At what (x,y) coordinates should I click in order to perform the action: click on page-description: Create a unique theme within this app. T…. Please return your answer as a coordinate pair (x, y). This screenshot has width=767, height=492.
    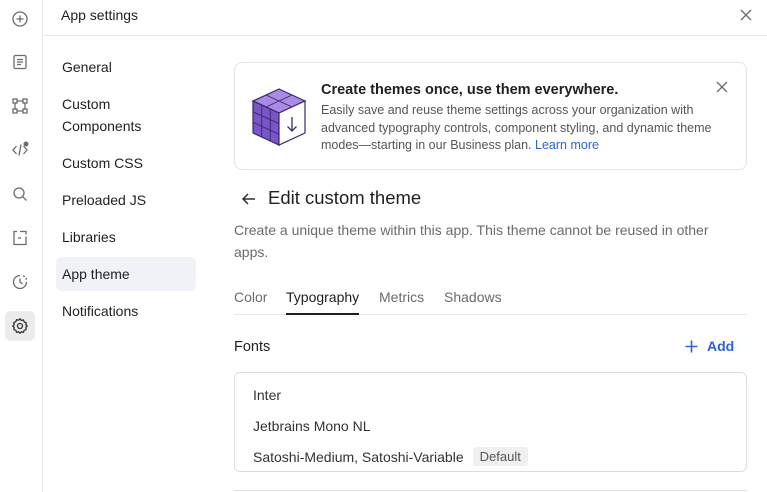
    Looking at the image, I should click on (471, 241).